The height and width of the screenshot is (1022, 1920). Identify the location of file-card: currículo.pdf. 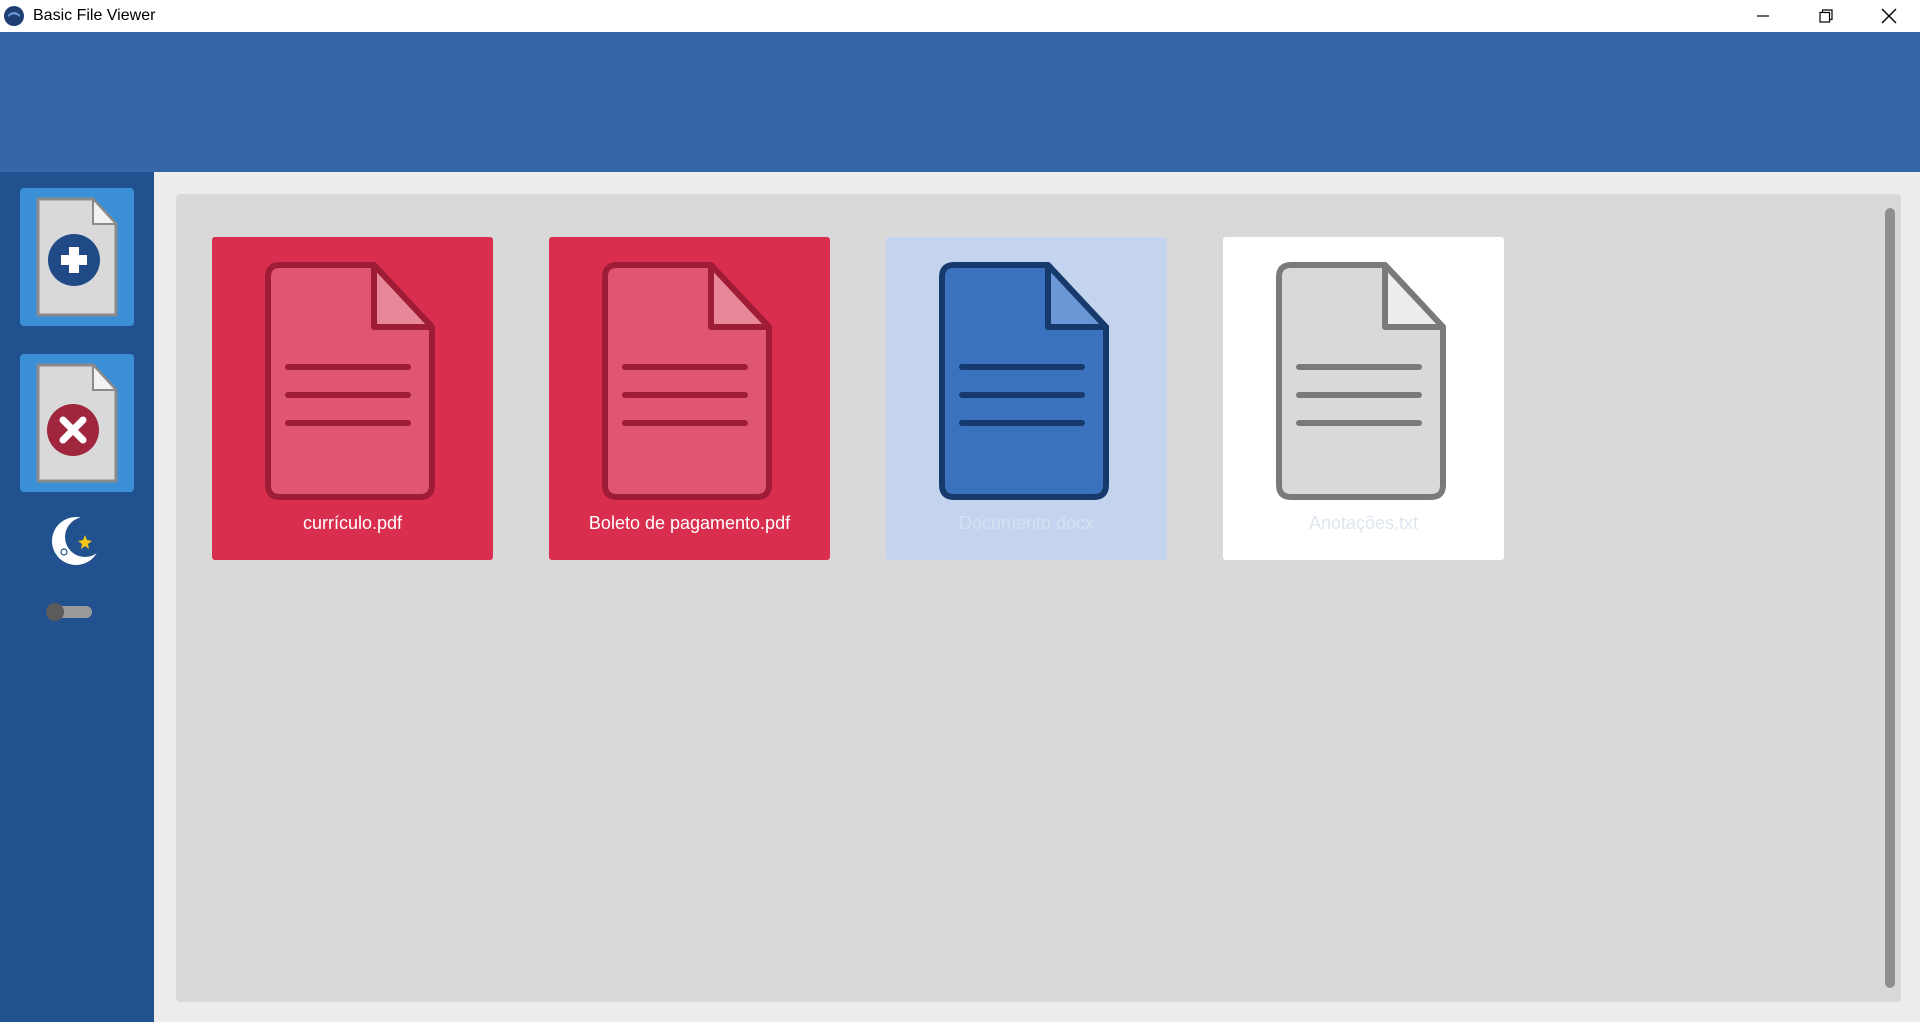
(352, 398).